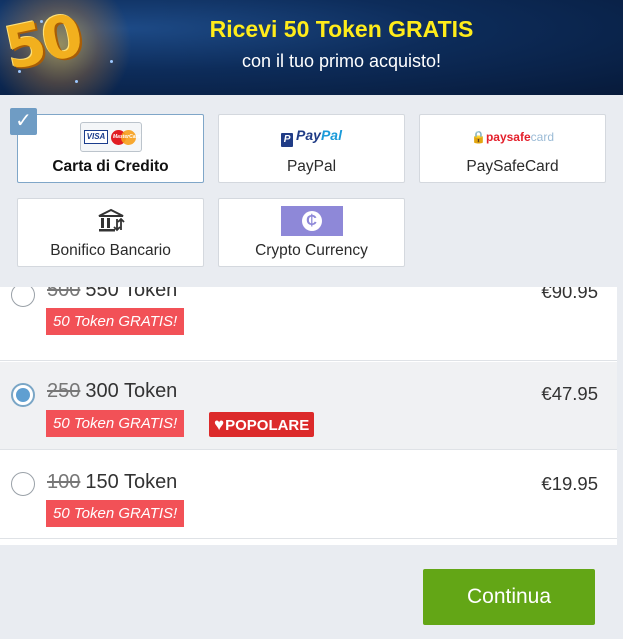 The height and width of the screenshot is (639, 623). I want to click on selected-check-icon: ✓, so click(23, 121).